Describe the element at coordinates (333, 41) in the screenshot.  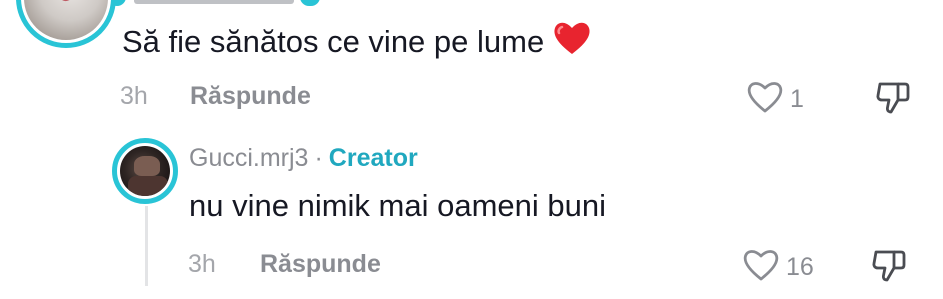
I see `comment-body: Să fie sănătos ce vine pe lume` at that location.